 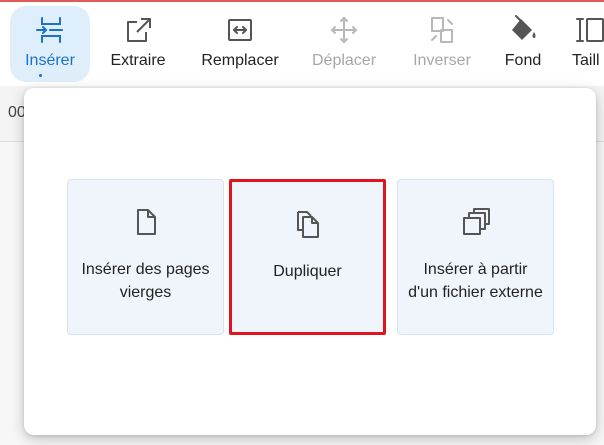 I want to click on duplicate-icon, so click(x=308, y=224).